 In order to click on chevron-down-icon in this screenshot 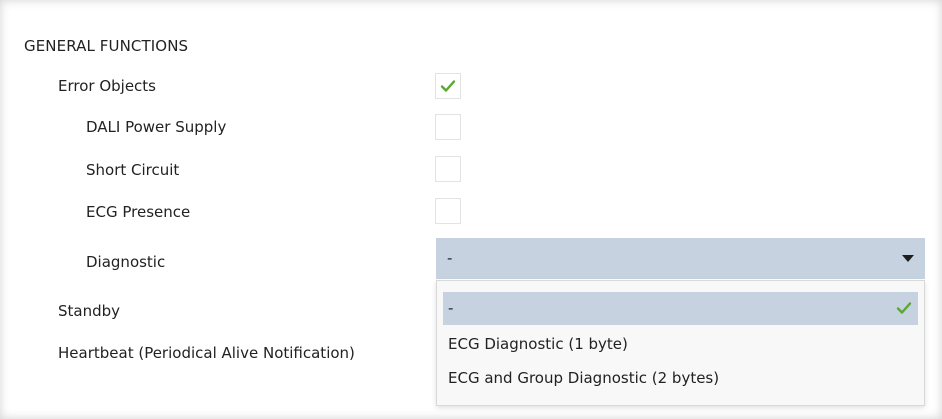, I will do `click(908, 258)`.